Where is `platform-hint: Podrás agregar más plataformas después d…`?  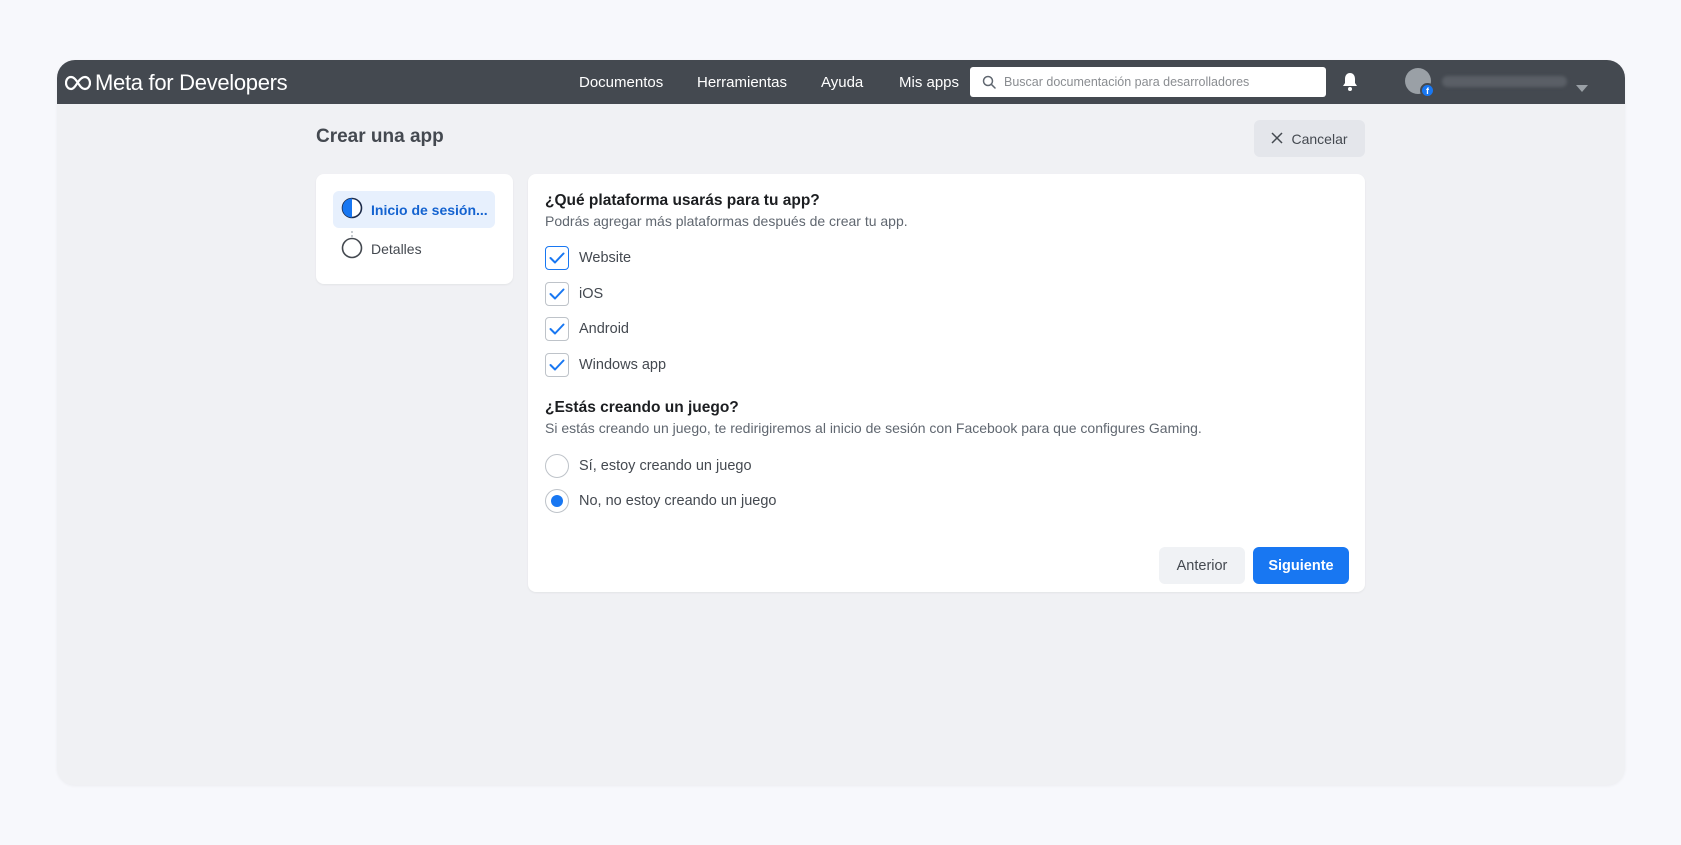 platform-hint: Podrás agregar más plataformas después d… is located at coordinates (726, 221).